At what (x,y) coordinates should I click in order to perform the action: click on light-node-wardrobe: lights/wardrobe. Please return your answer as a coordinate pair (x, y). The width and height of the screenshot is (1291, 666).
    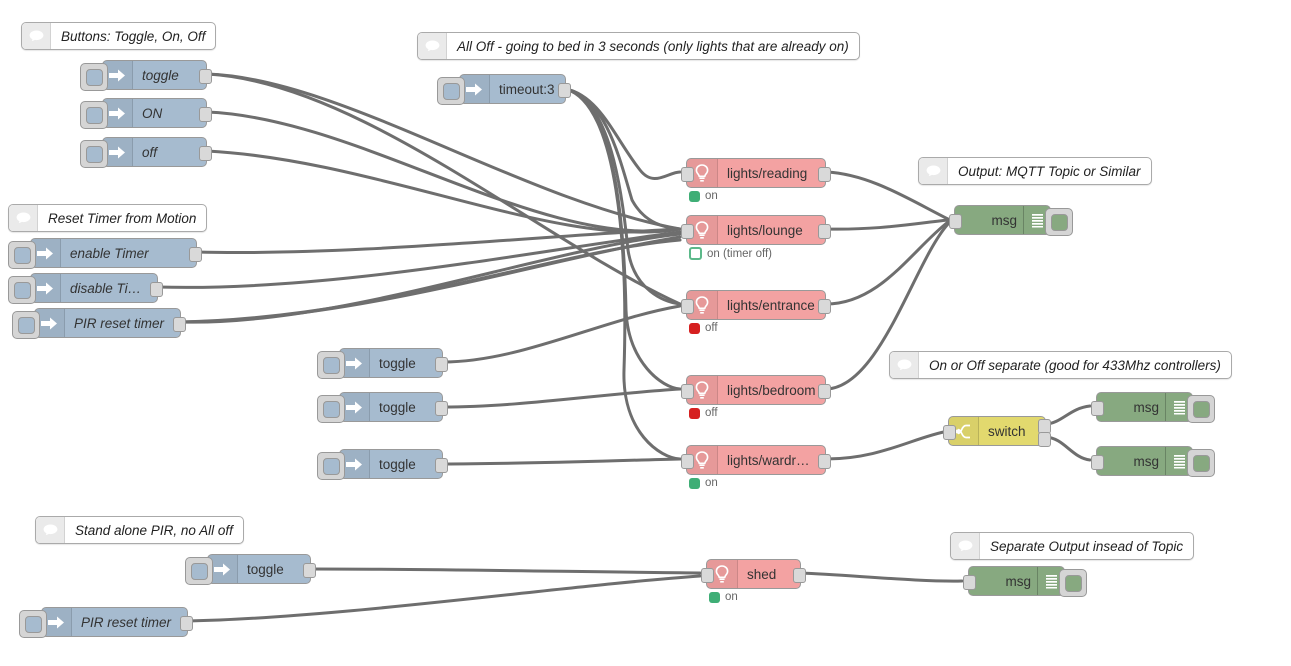
    Looking at the image, I should click on (756, 460).